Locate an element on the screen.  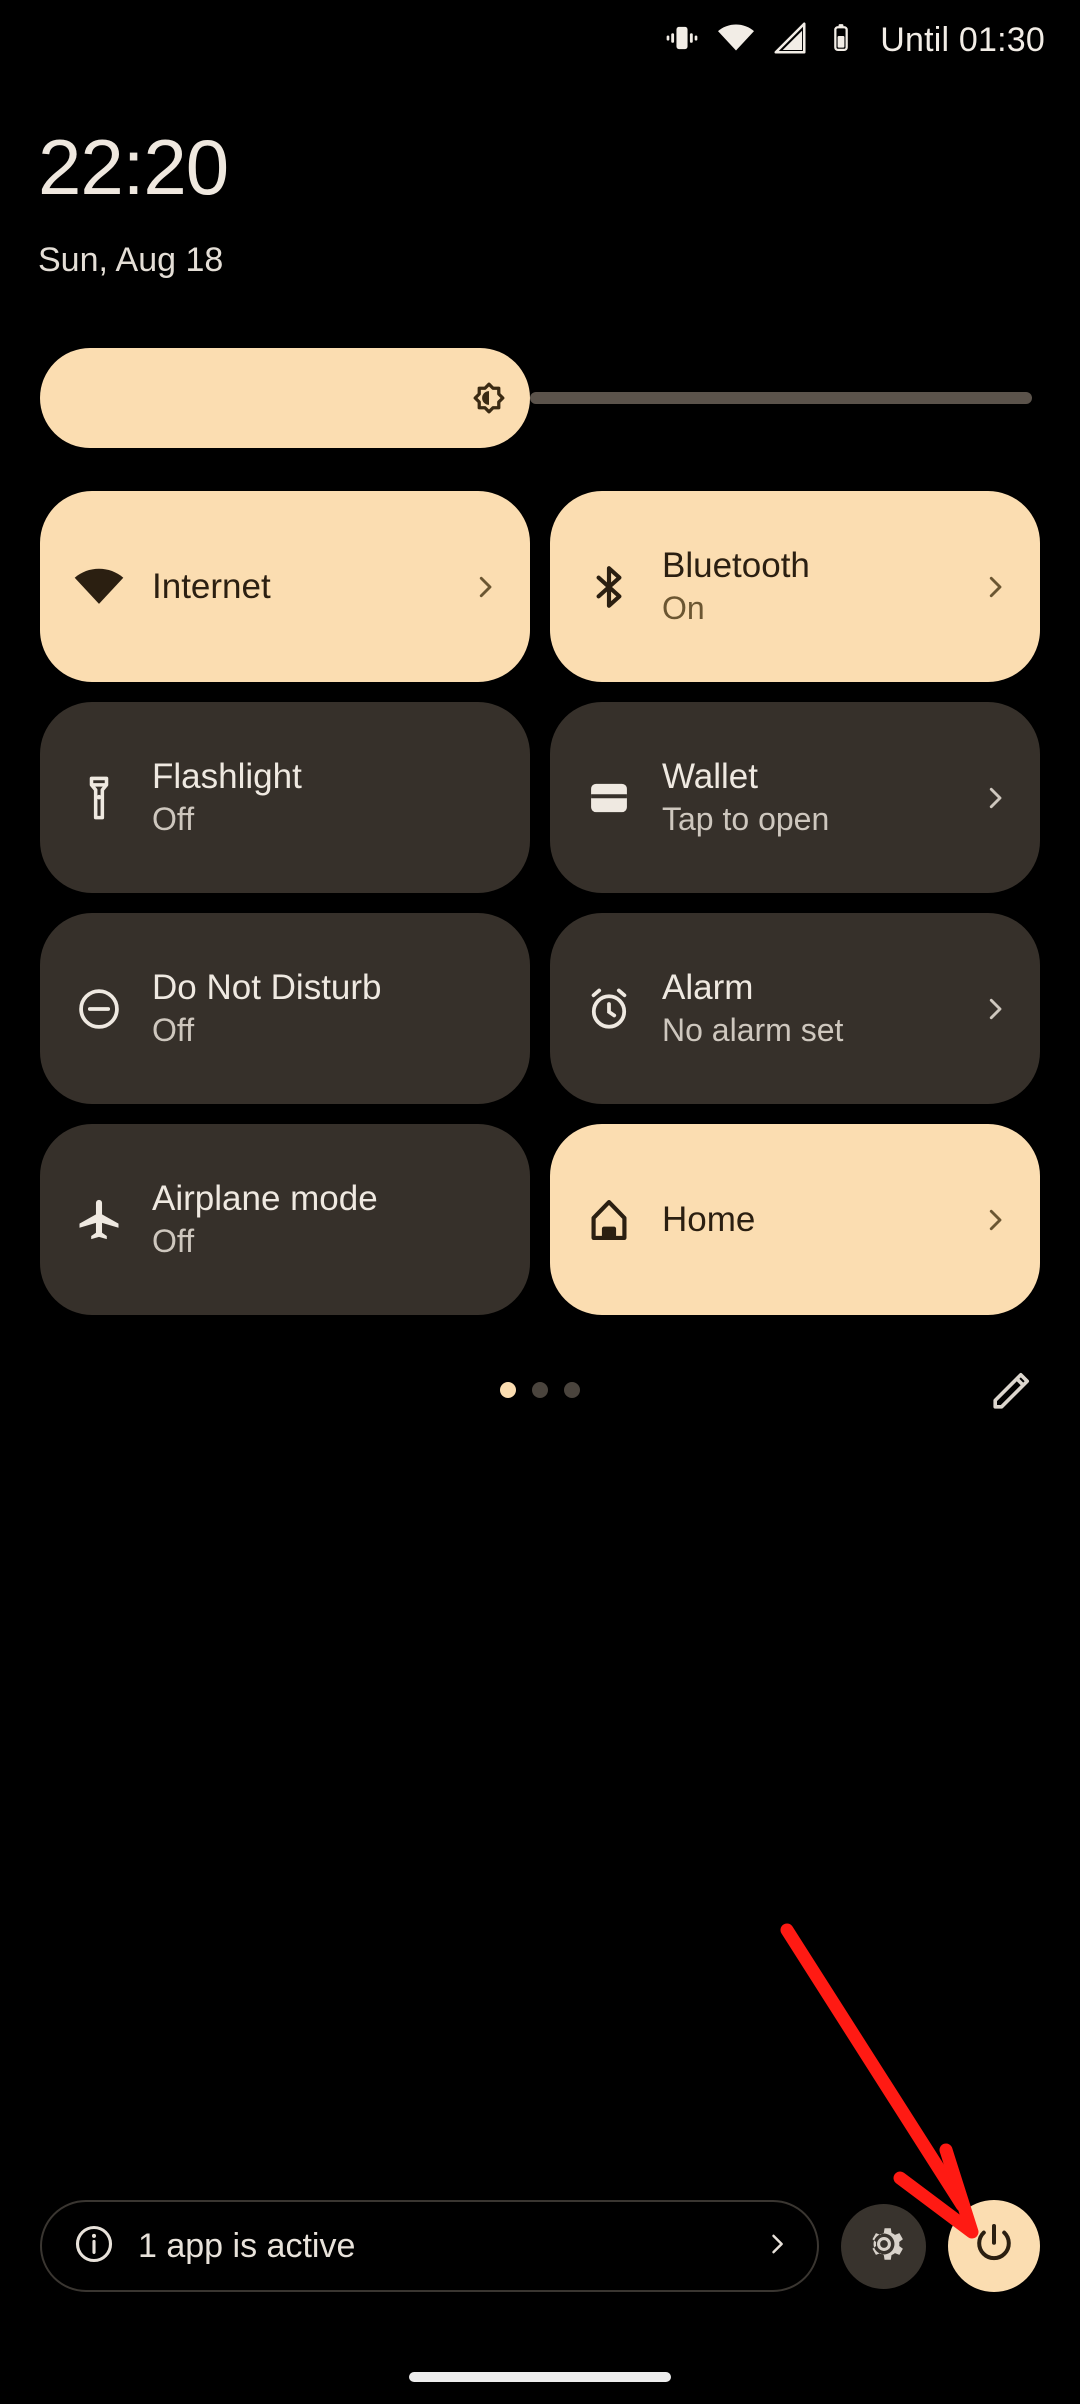
battery-status-text: Until 01:30 is located at coordinates (962, 39).